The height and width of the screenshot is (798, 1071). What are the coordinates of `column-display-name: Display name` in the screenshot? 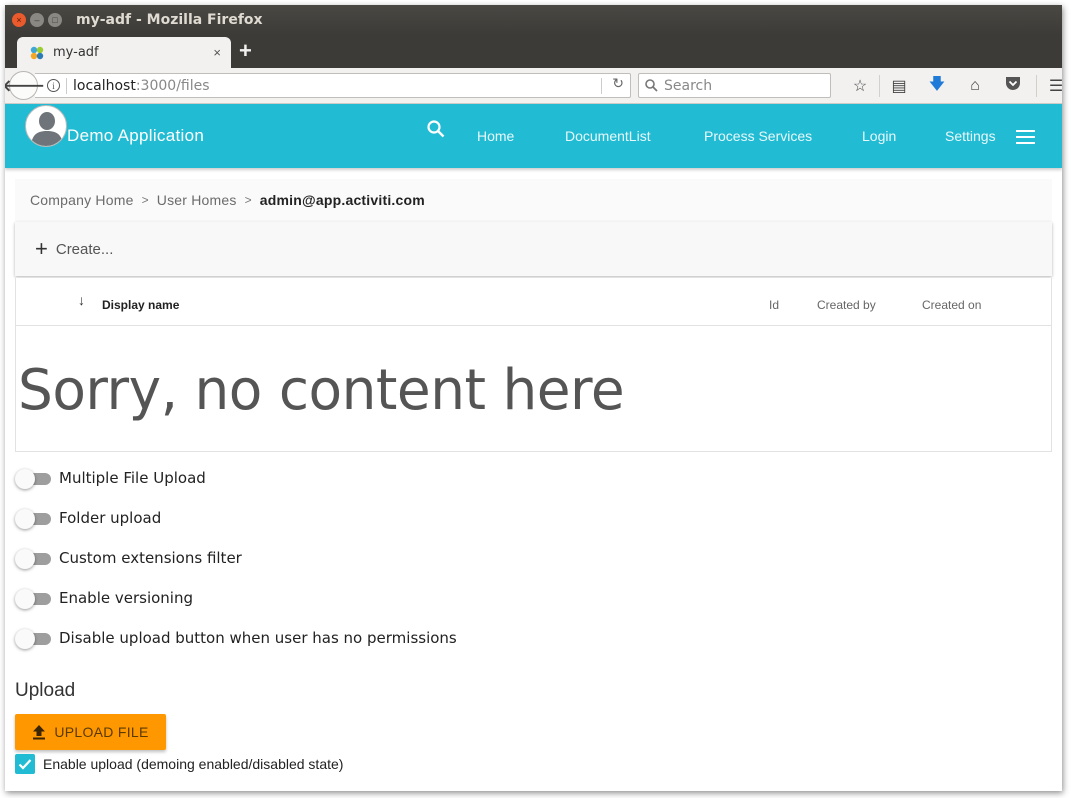 It's located at (140, 305).